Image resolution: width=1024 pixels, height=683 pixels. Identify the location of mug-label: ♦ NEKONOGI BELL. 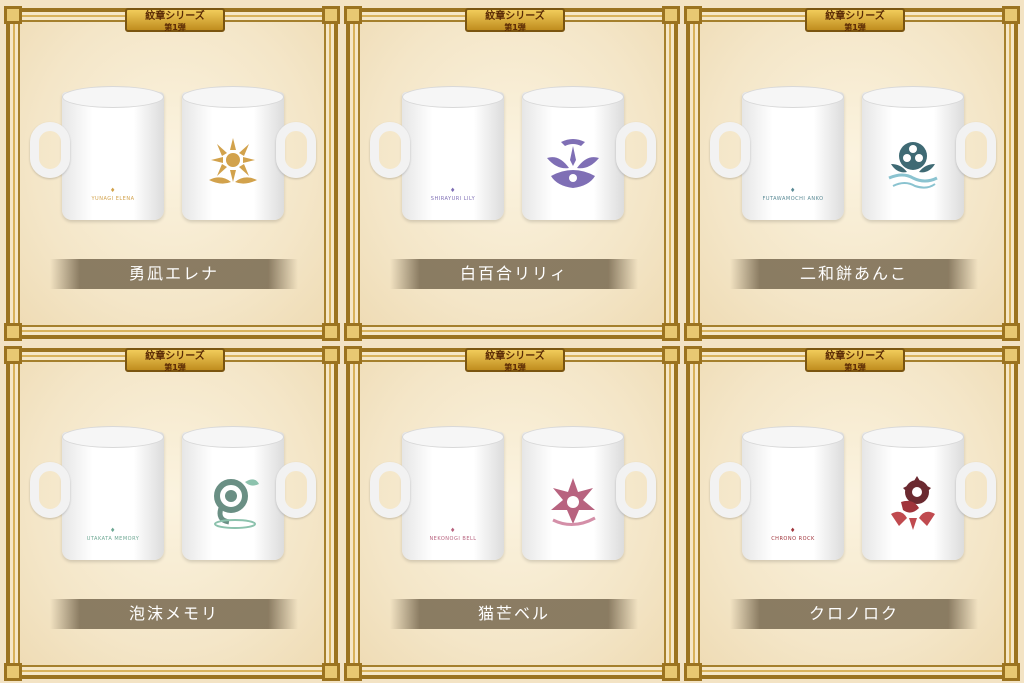
(453, 534).